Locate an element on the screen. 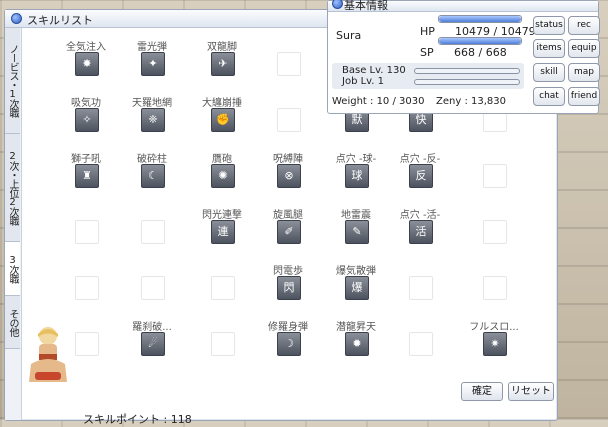 This screenshot has height=427, width=608. full-icon: ✷ is located at coordinates (495, 343).